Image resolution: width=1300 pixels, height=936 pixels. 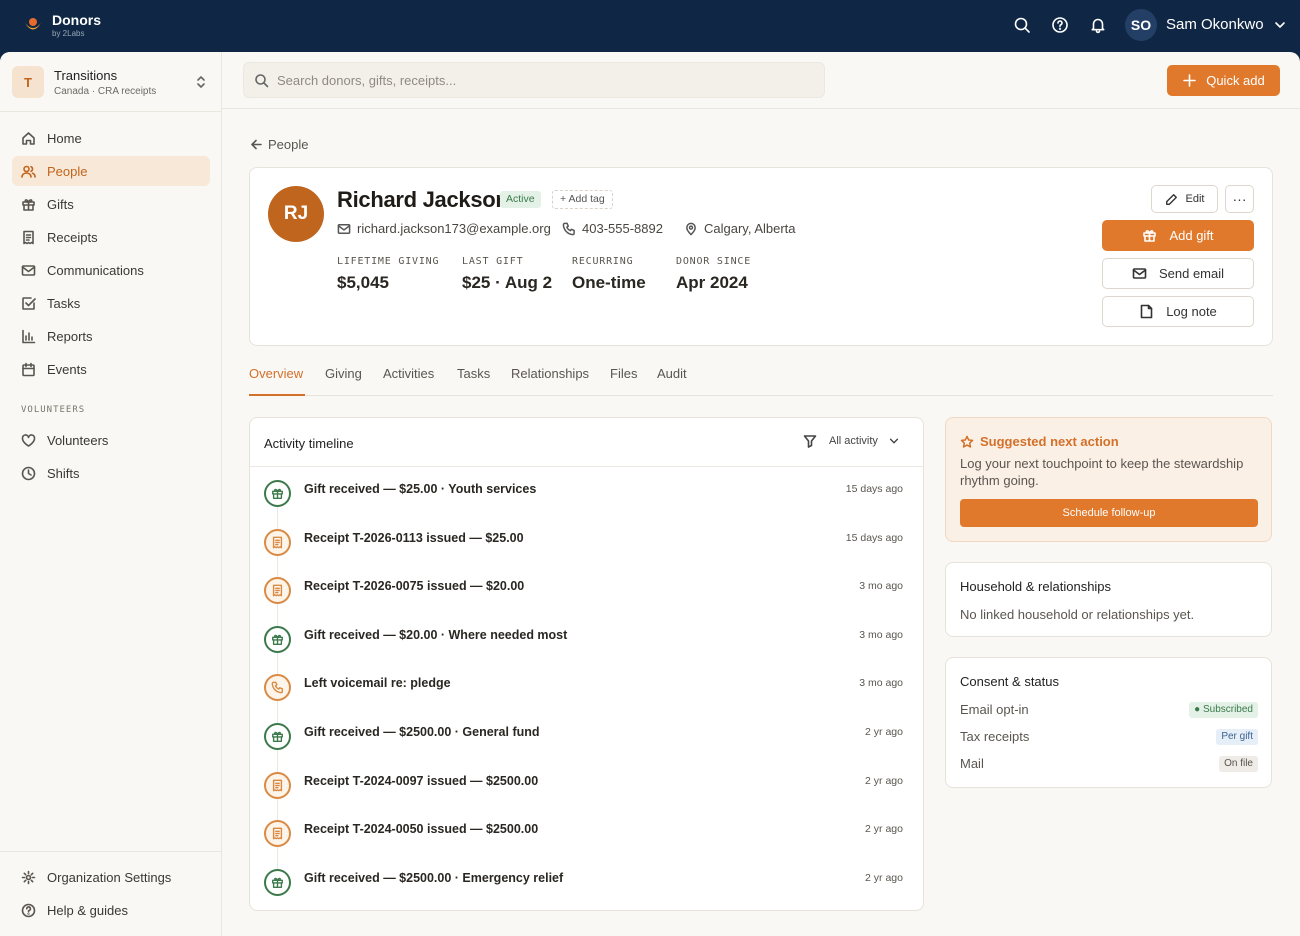 What do you see at coordinates (1280, 25) in the screenshot?
I see `chevron-down-icon` at bounding box center [1280, 25].